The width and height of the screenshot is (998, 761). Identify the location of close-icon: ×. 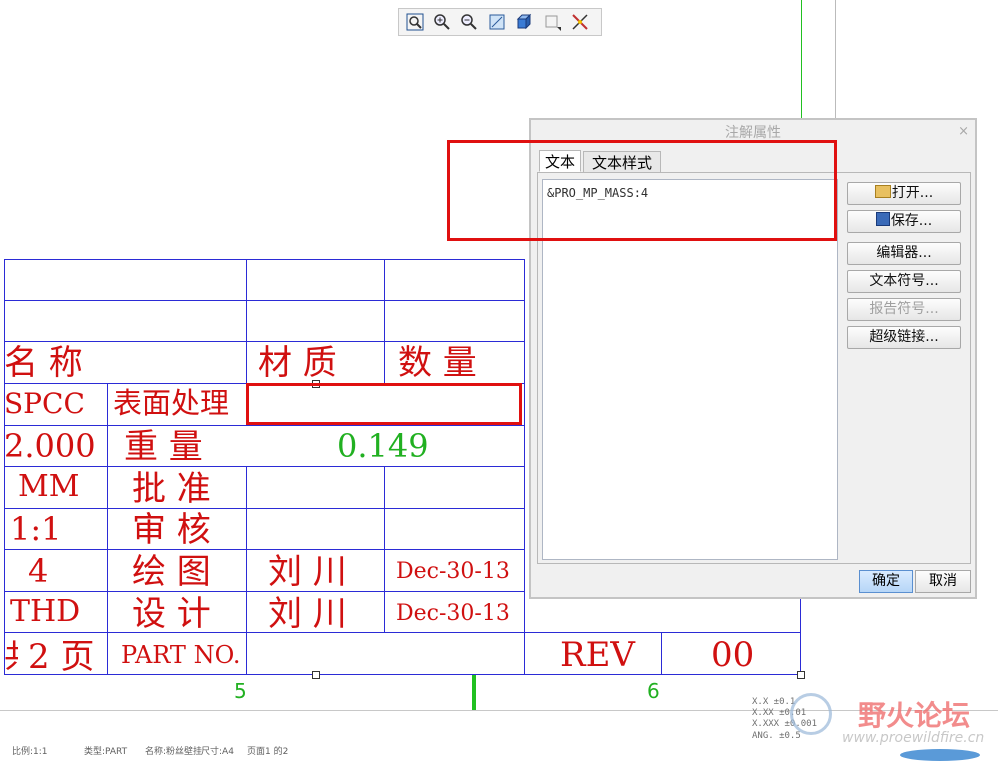
(963, 131).